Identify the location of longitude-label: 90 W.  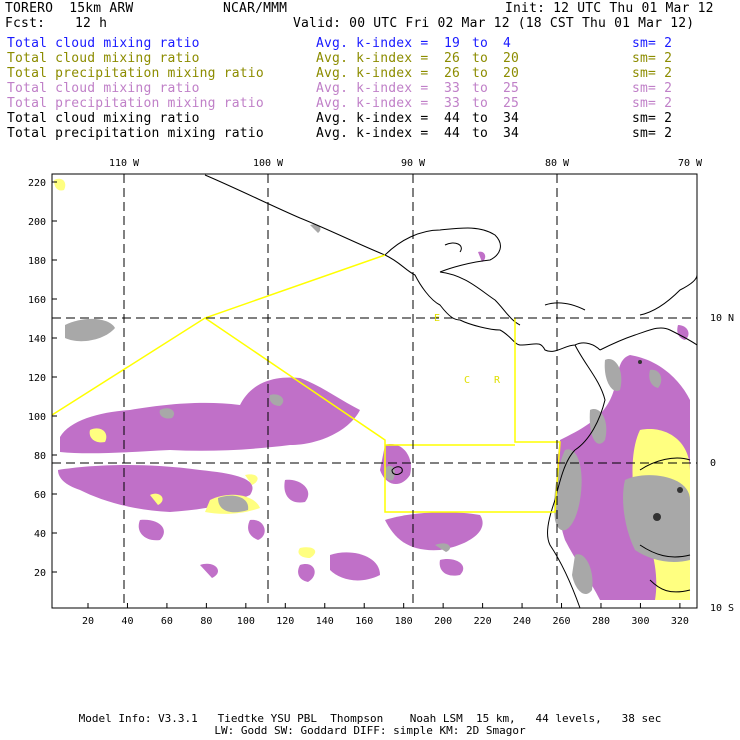
(413, 163).